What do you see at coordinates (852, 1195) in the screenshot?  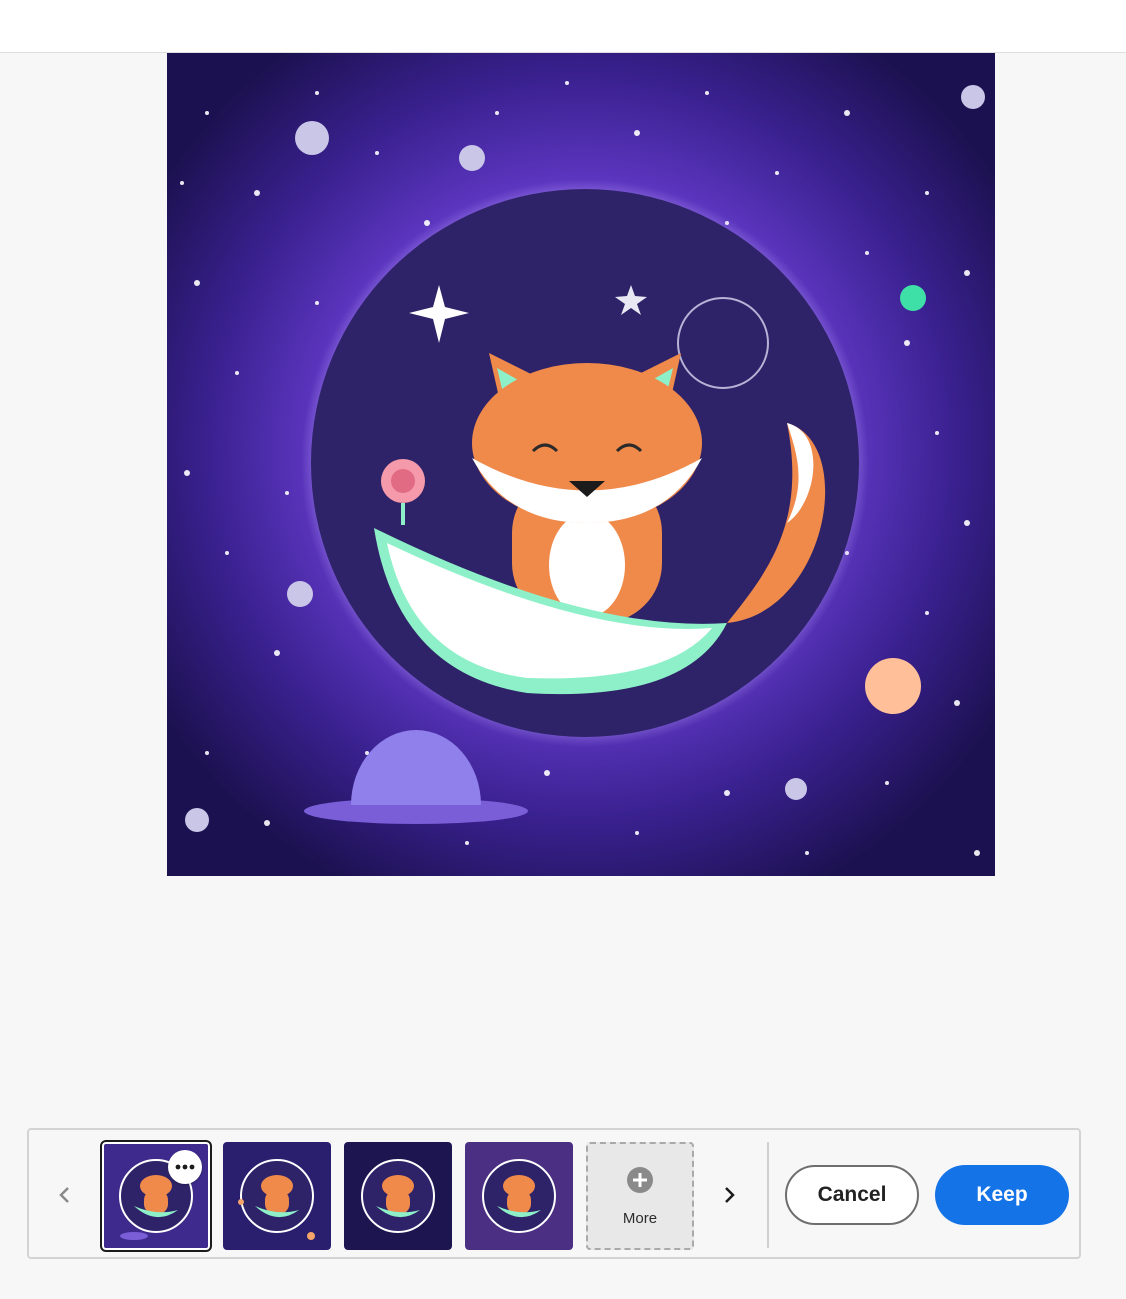 I see `cancel-button: Cancel` at bounding box center [852, 1195].